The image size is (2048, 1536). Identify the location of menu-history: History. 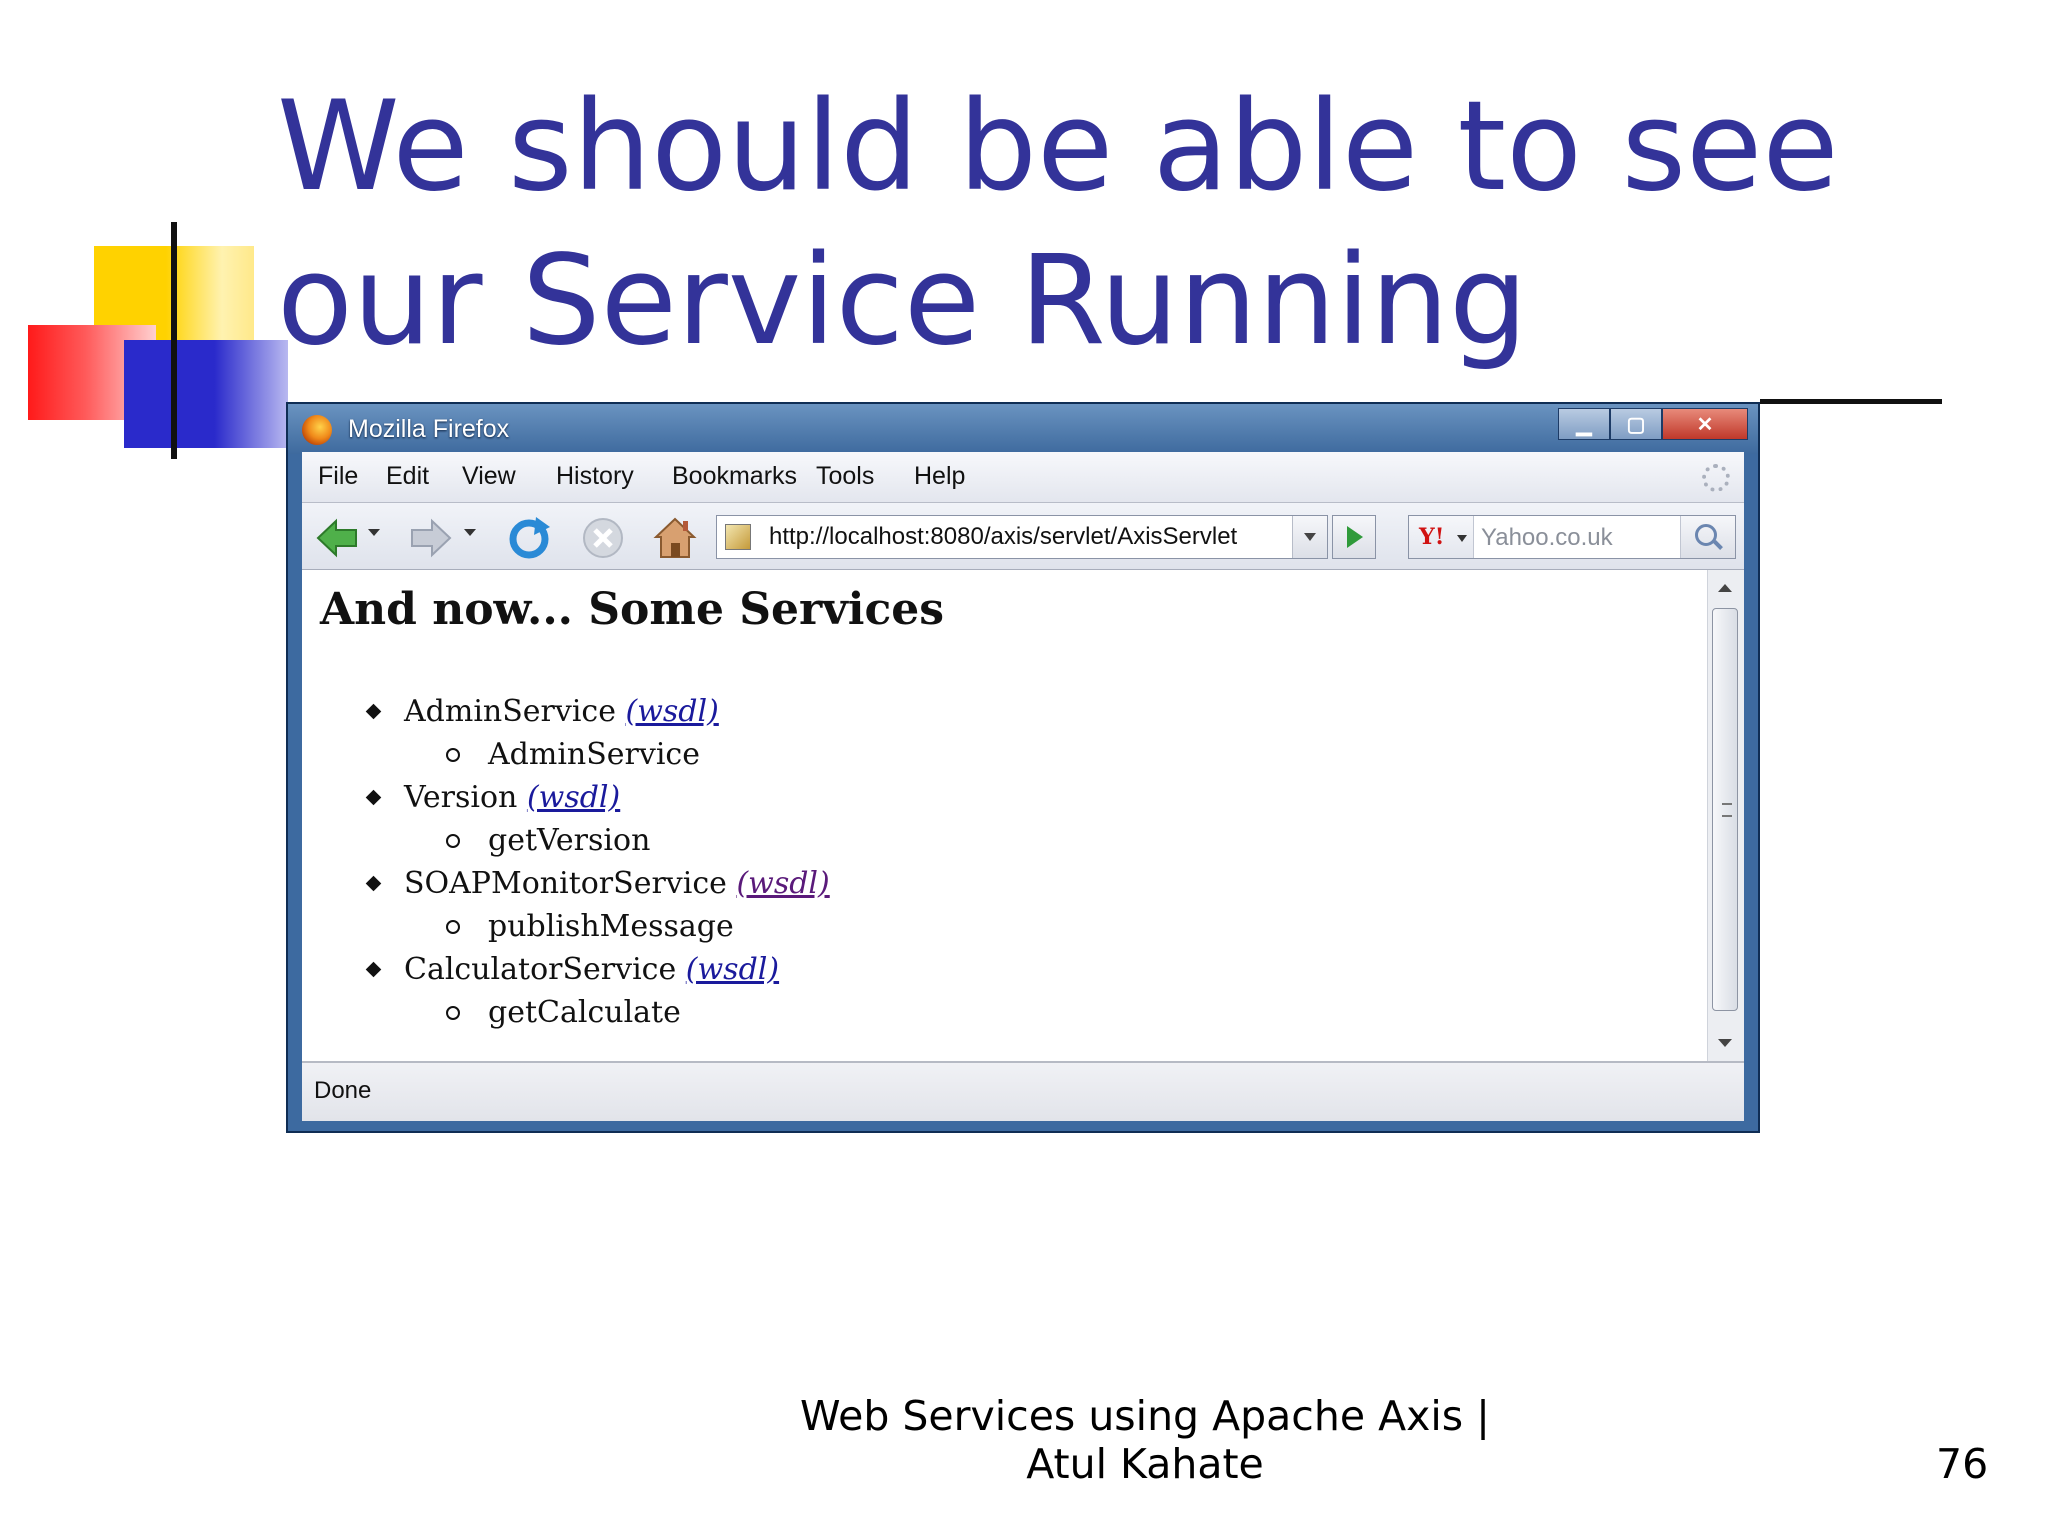
(595, 476).